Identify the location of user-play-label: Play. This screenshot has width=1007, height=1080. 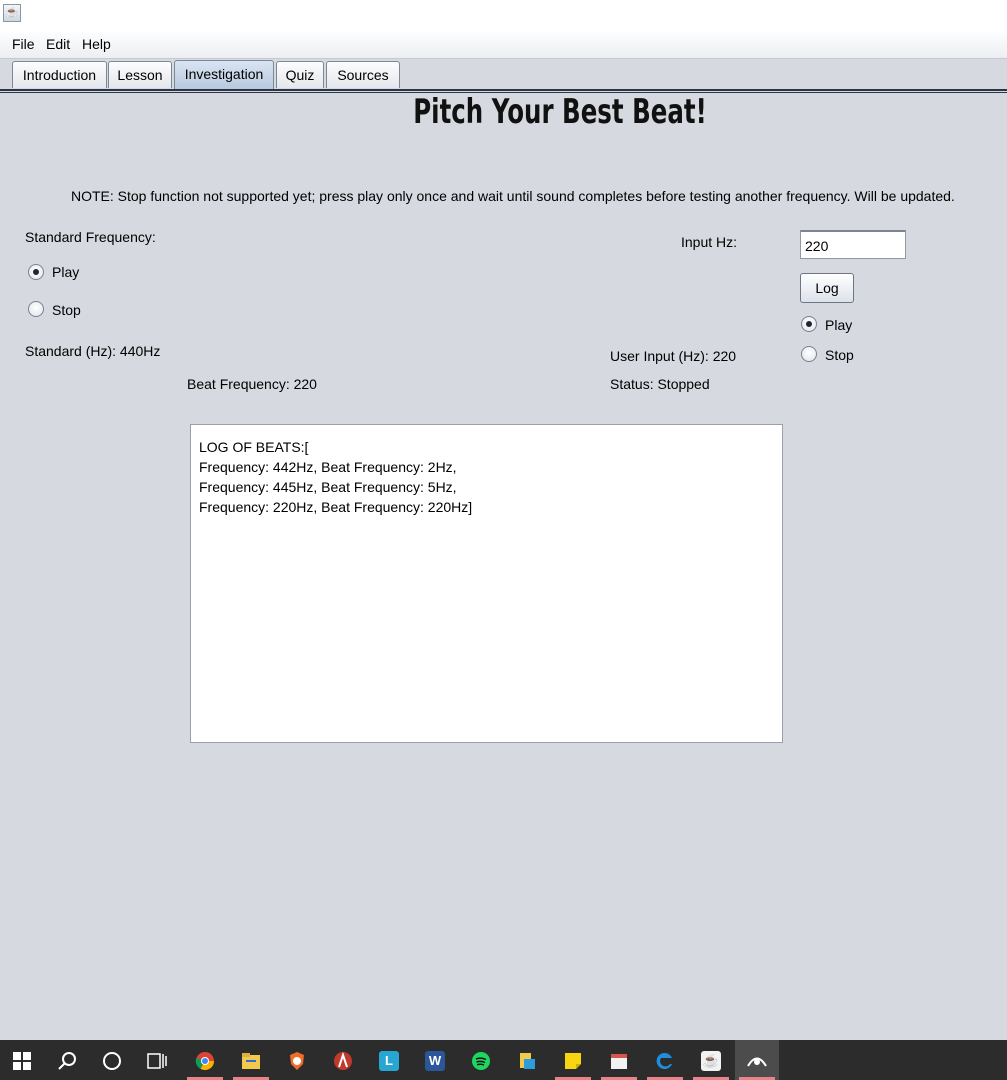
(838, 325).